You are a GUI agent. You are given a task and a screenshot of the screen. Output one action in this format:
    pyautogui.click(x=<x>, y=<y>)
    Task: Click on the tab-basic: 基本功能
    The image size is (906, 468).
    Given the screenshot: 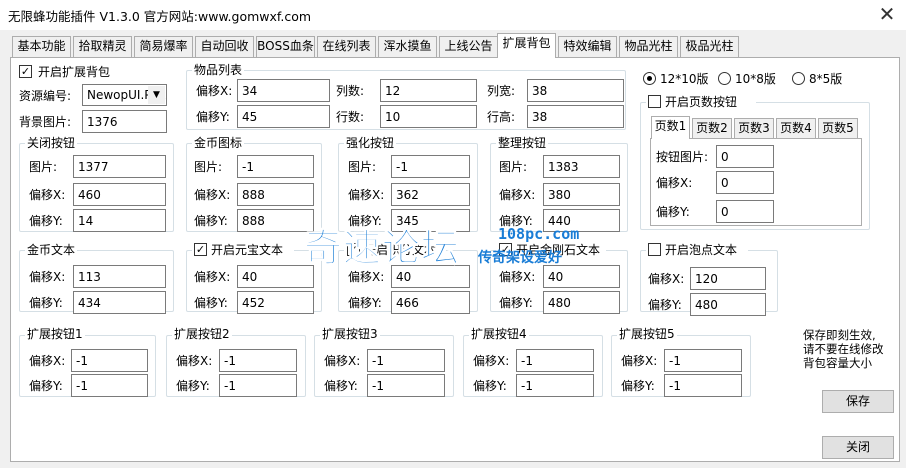 What is the action you would take?
    pyautogui.click(x=41, y=46)
    